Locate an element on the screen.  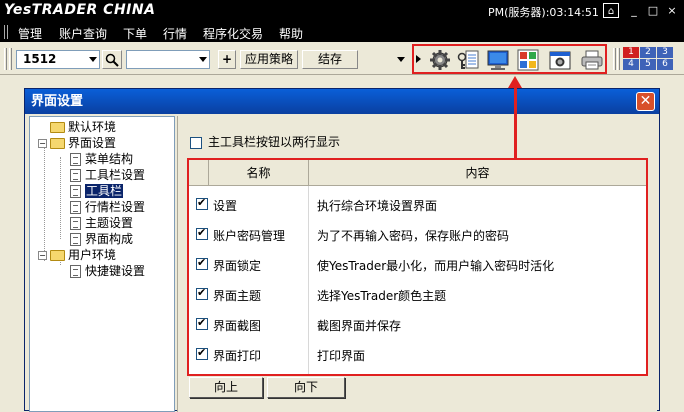
add-button: + is located at coordinates (227, 59).